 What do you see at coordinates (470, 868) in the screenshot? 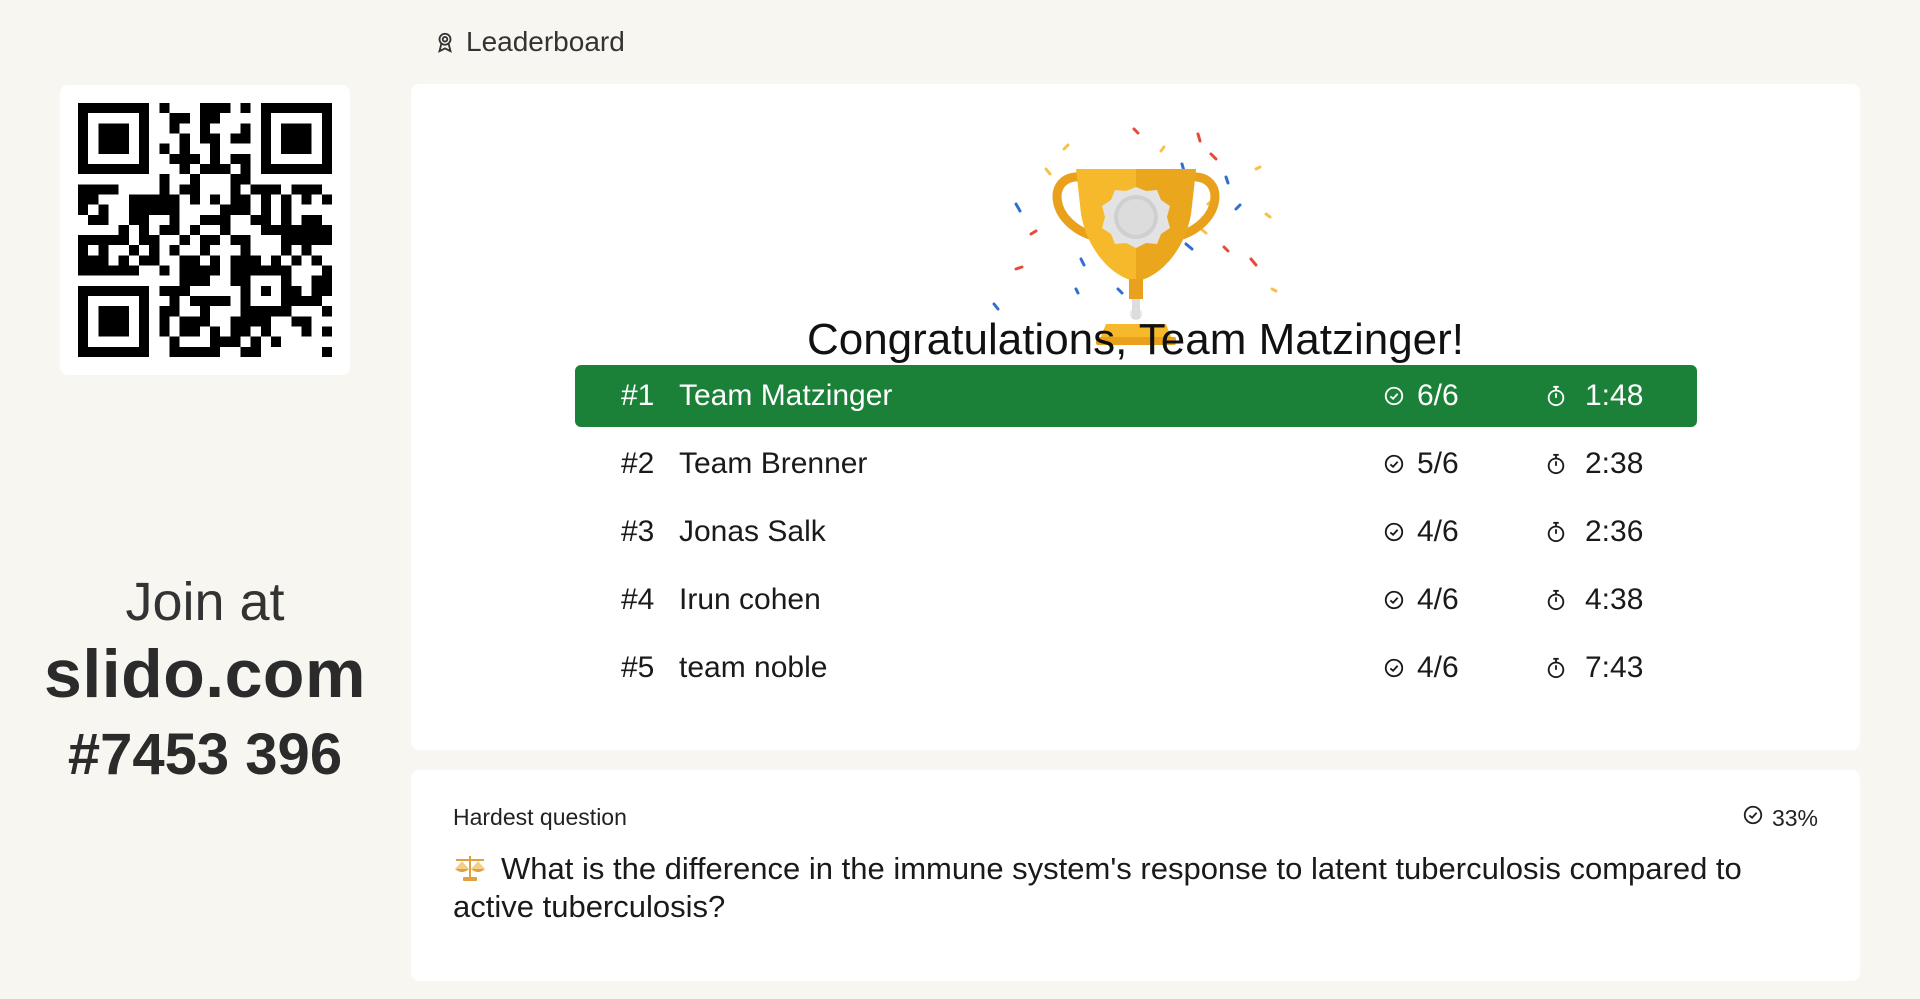
I see `scales-icon` at bounding box center [470, 868].